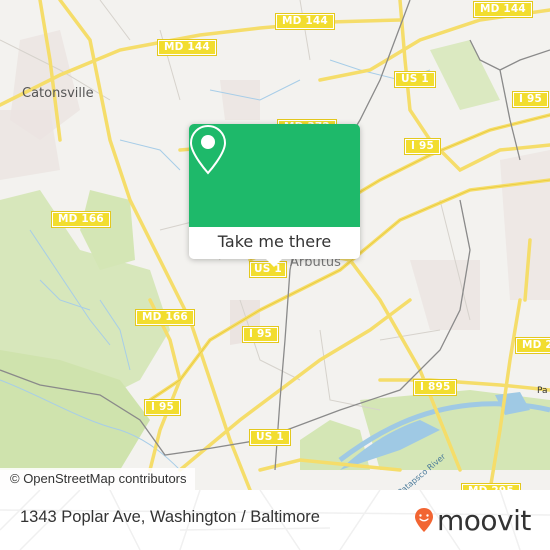 This screenshot has width=550, height=550. Describe the element at coordinates (532, 345) in the screenshot. I see `route-shield-md295: MD 295` at that location.